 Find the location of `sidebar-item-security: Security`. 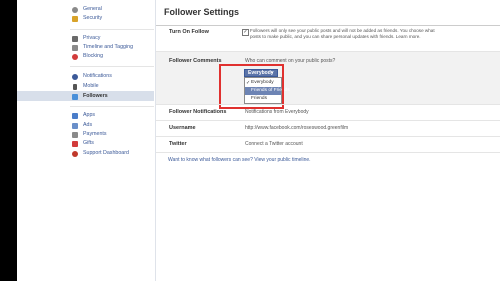

sidebar-item-security: Security is located at coordinates (103, 18).